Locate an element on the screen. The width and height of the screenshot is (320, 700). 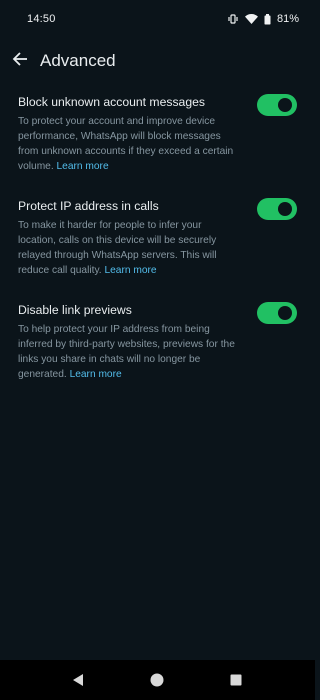
recents-square-icon is located at coordinates (236, 680).